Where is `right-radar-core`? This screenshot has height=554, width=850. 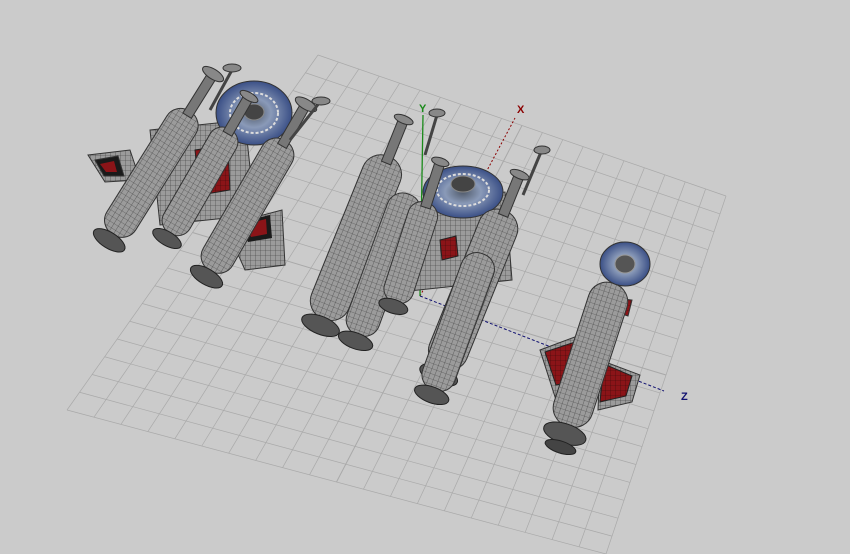 right-radar-core is located at coordinates (625, 264).